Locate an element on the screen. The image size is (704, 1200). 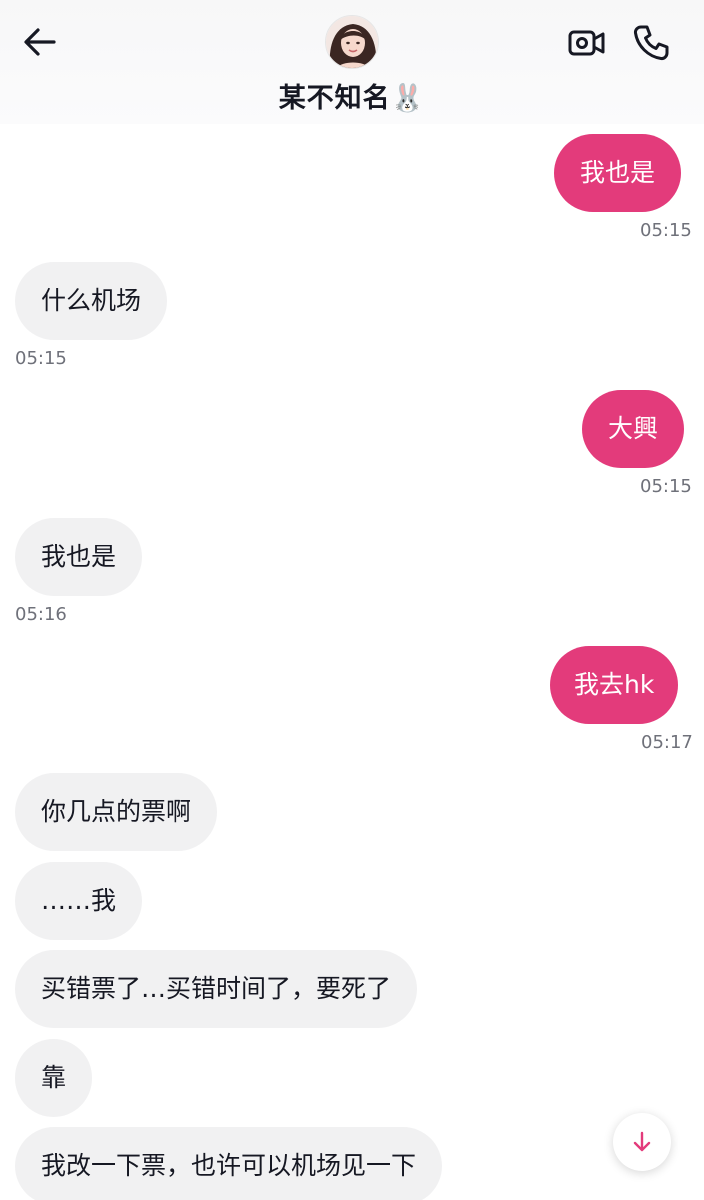
arrow-down-icon is located at coordinates (642, 1141).